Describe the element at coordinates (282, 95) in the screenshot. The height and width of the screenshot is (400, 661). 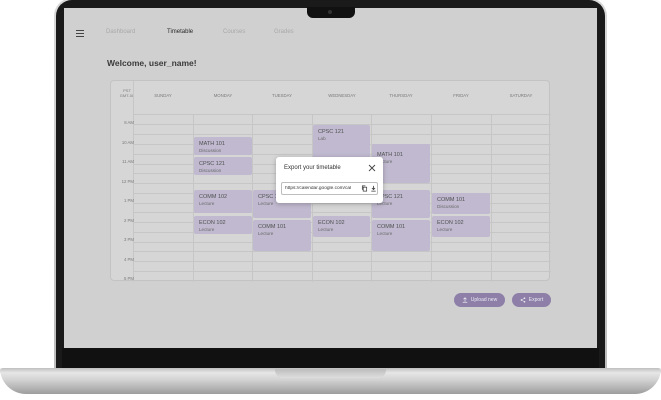
I see `day-header-tuesday: TUESDAY` at that location.